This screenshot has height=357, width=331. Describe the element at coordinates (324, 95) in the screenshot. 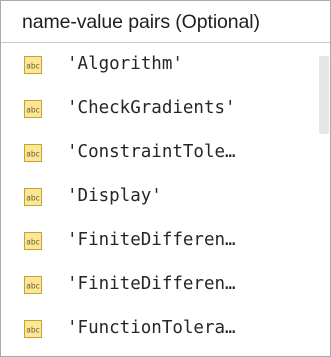

I see `scrollbar-thumb` at that location.